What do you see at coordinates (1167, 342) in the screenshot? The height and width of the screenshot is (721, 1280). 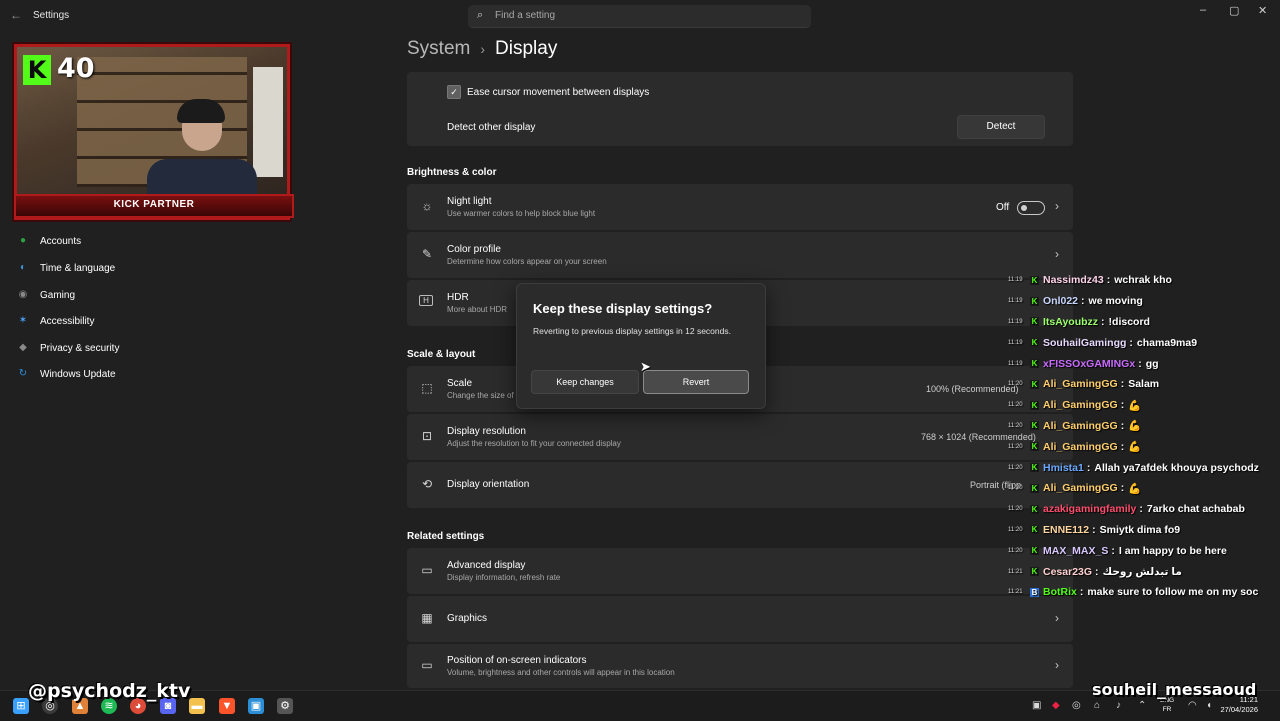 I see `chat-text: chama9ma9` at bounding box center [1167, 342].